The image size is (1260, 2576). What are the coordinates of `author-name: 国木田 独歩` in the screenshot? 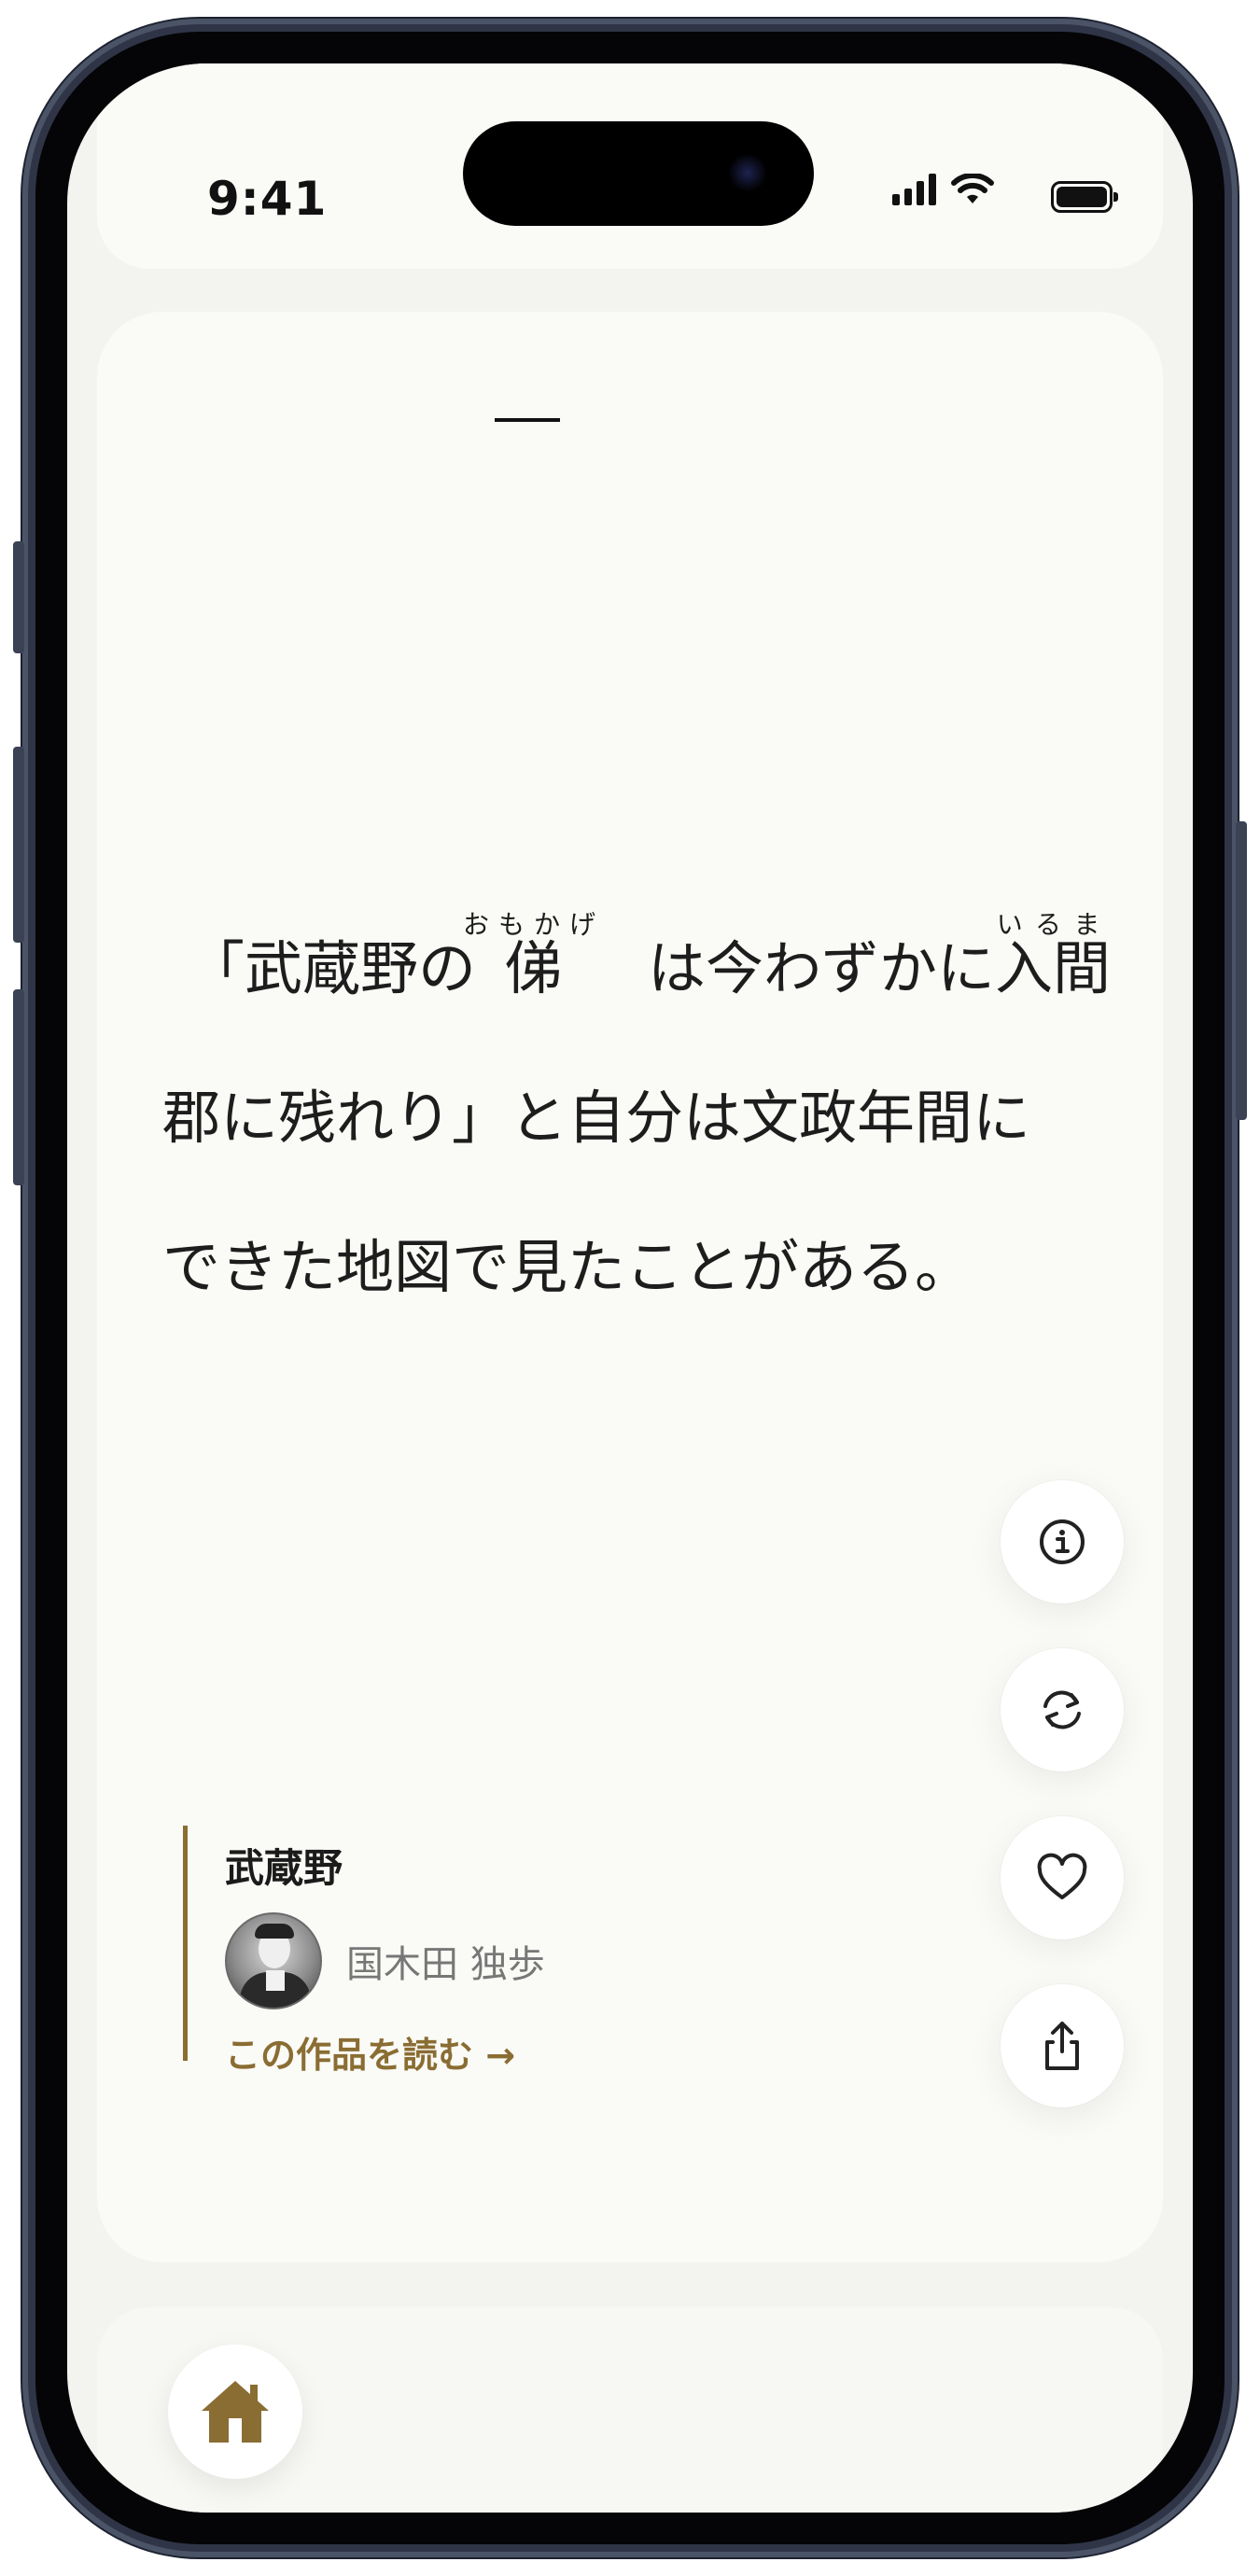 It's located at (445, 1961).